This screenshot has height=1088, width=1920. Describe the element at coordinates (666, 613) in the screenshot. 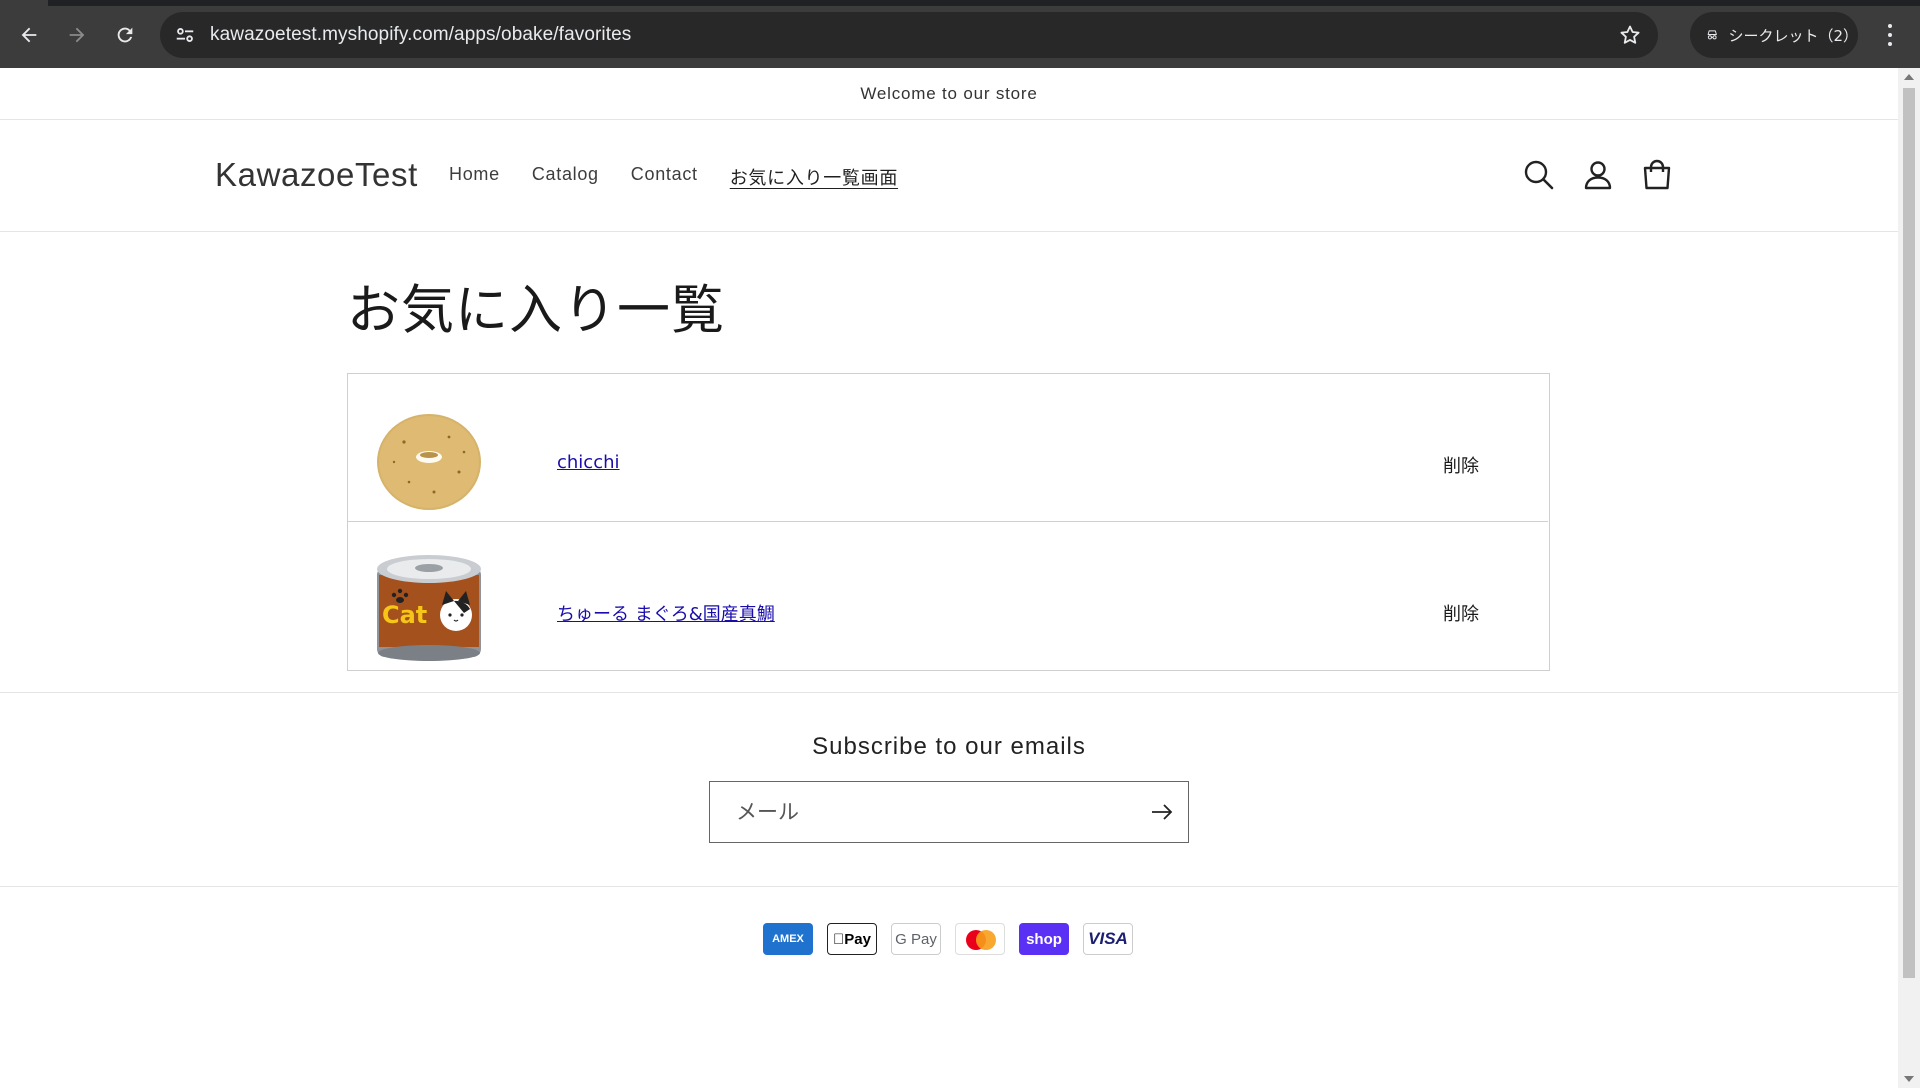

I see `favorite-product-link: ちゅーる まぐろ&国産真鯛` at that location.